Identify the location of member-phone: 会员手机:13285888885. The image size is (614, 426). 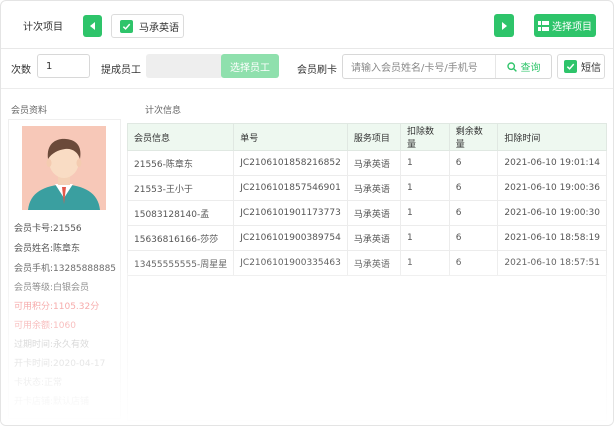
(65, 269).